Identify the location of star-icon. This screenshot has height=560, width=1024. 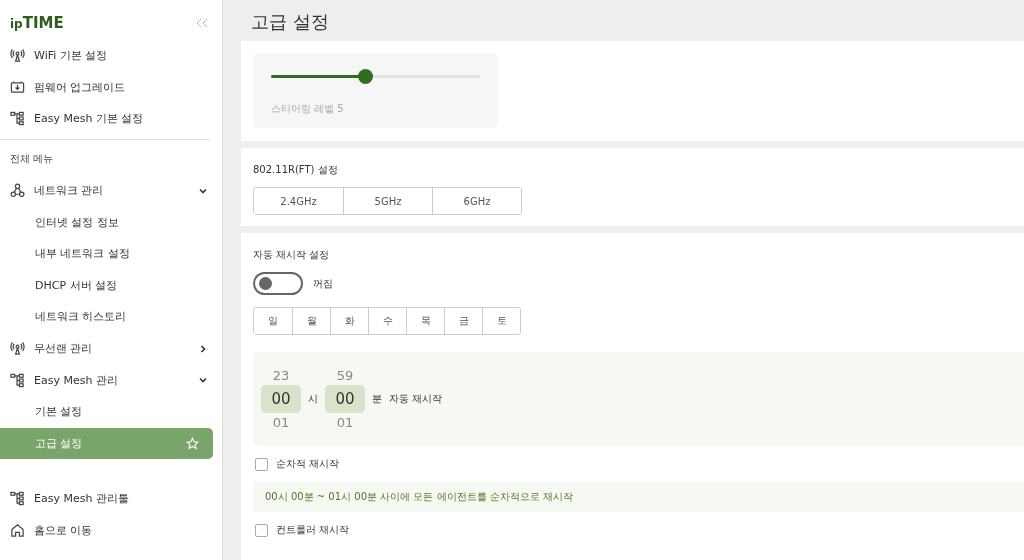
(192, 443).